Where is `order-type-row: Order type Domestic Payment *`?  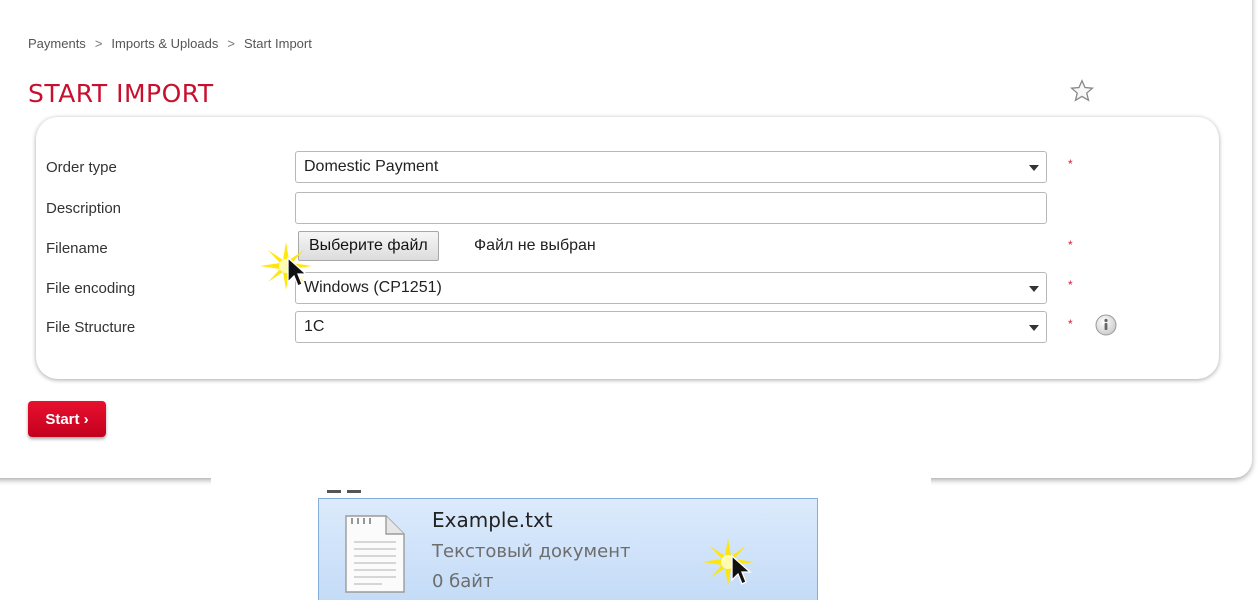 order-type-row: Order type Domestic Payment * is located at coordinates (627, 168).